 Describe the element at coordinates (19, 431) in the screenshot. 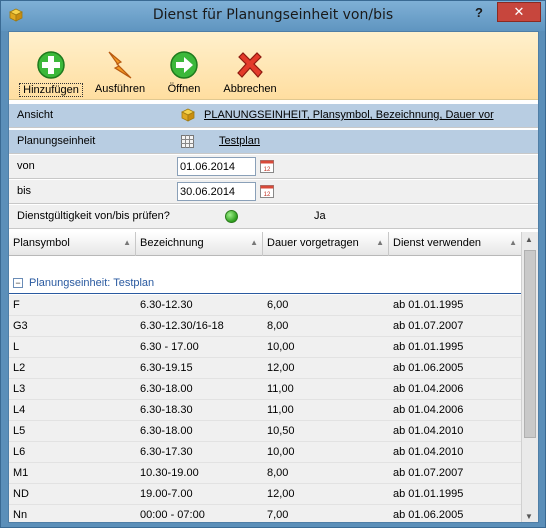

I see `cell-plansymbol: L5` at that location.